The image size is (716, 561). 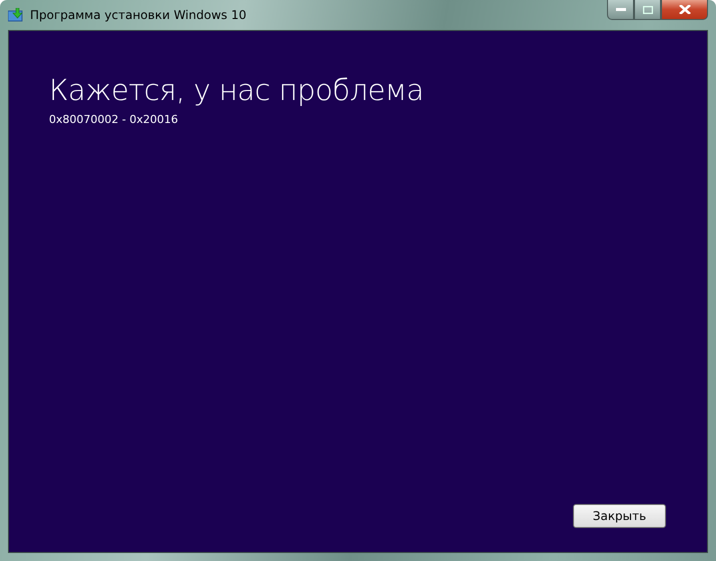 What do you see at coordinates (619, 516) in the screenshot?
I see `close-dialog-button: Закрыть` at bounding box center [619, 516].